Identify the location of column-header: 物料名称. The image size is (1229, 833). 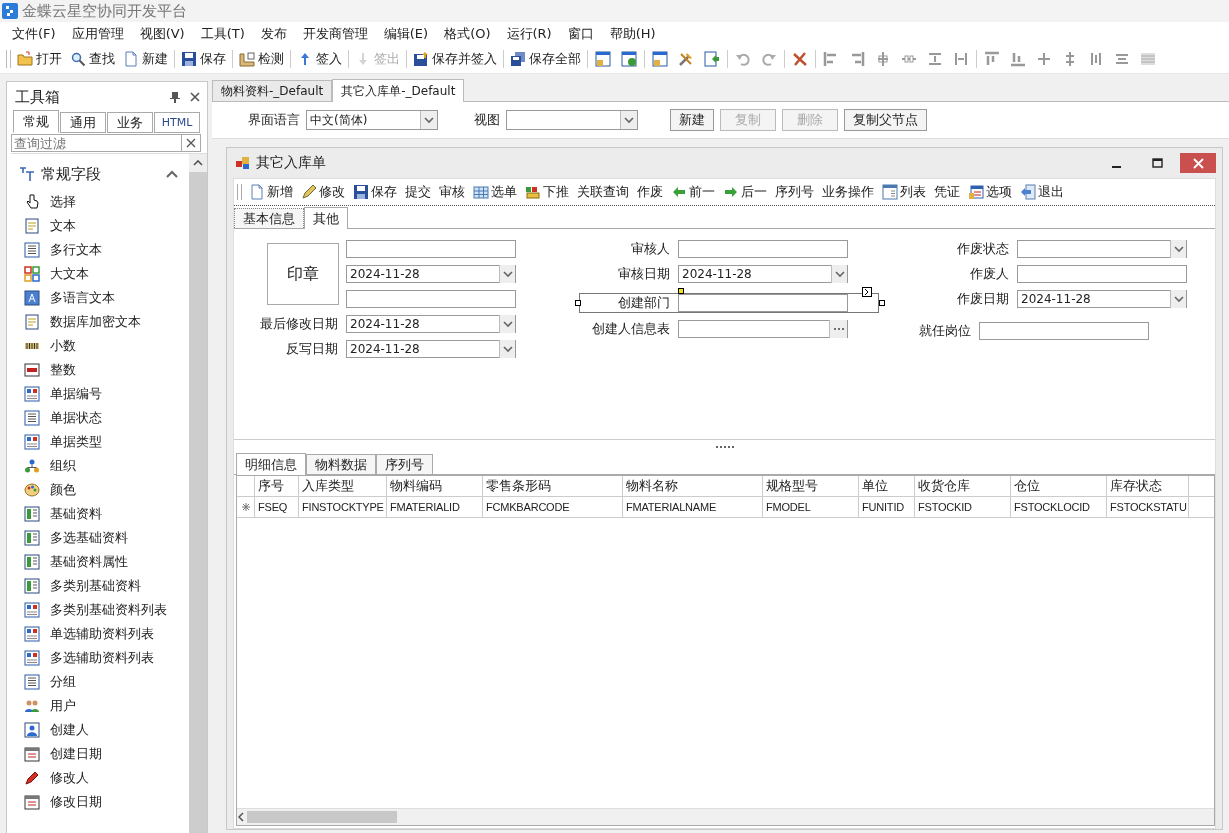
(693, 486).